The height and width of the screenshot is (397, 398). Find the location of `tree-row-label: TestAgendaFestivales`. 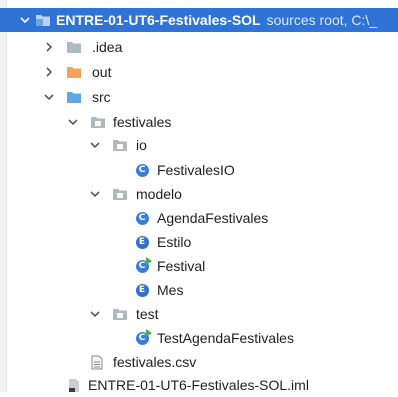

tree-row-label: TestAgendaFestivales is located at coordinates (225, 338).